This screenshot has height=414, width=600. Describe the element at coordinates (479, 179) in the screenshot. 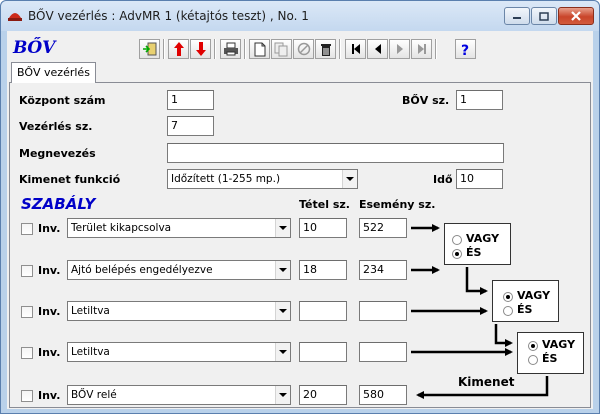

I see `ido-input: 10` at that location.